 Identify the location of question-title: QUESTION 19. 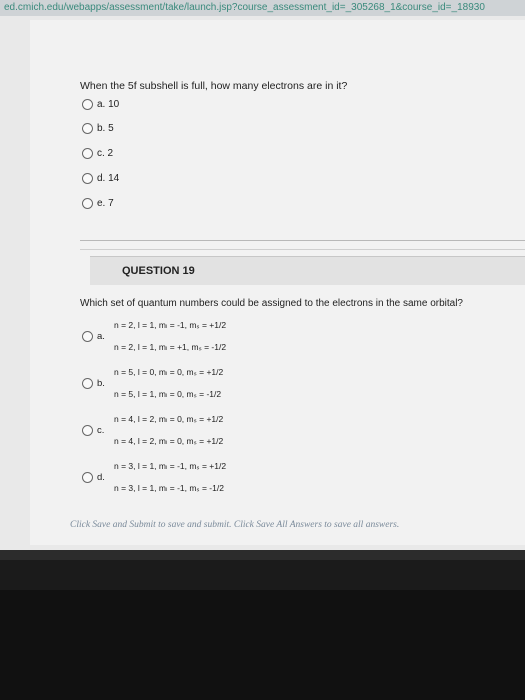
(158, 271).